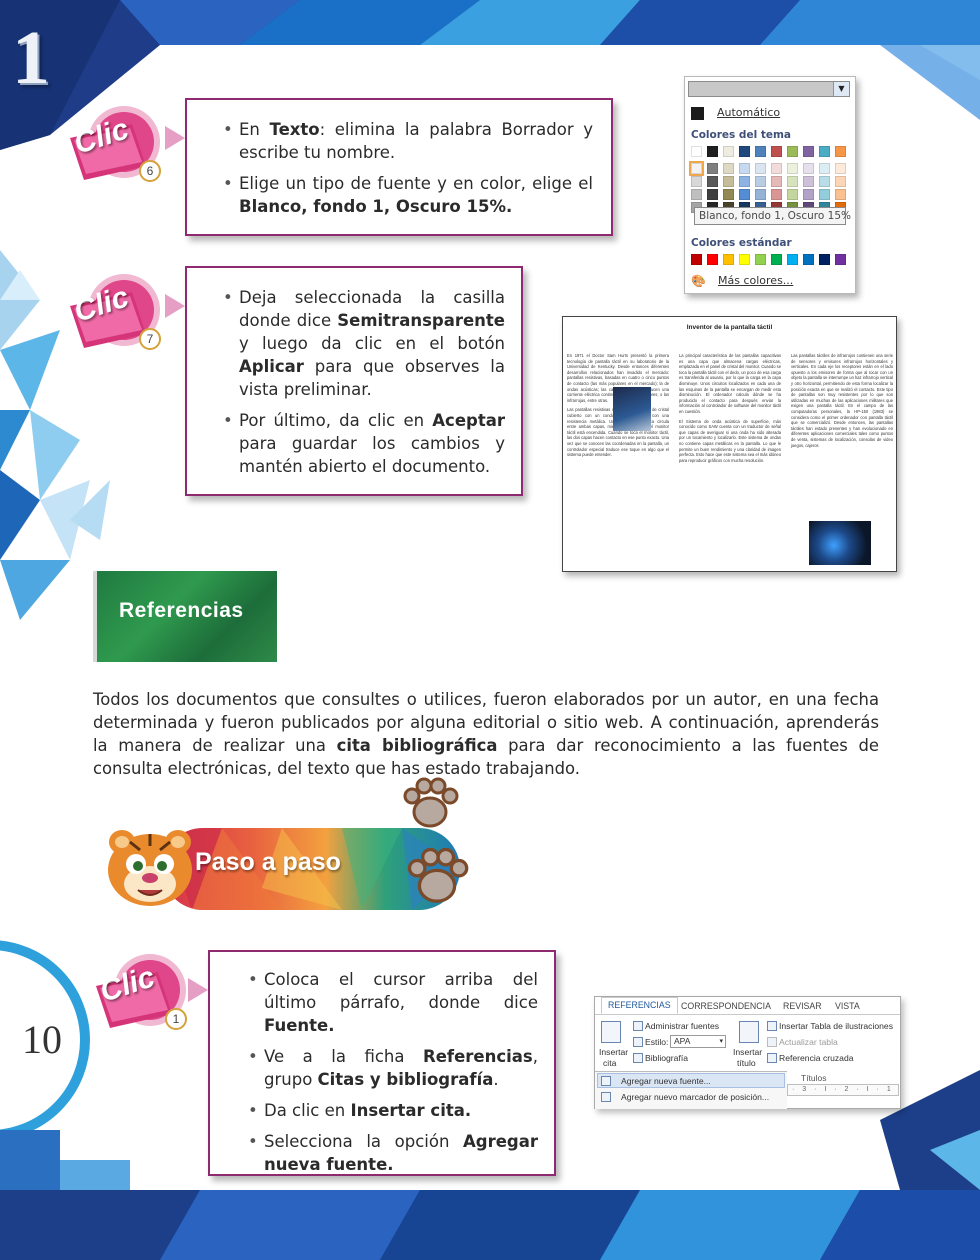 The height and width of the screenshot is (1260, 980). Describe the element at coordinates (613, 1052) in the screenshot. I see `insert-citation-label-1: Insertar` at that location.